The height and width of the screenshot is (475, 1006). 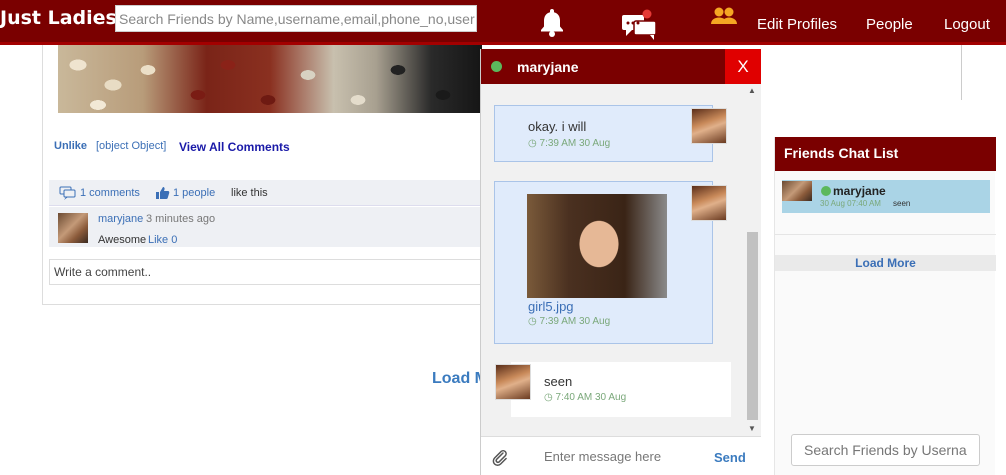 I want to click on load-more-friends-button: Load More, so click(x=885, y=263).